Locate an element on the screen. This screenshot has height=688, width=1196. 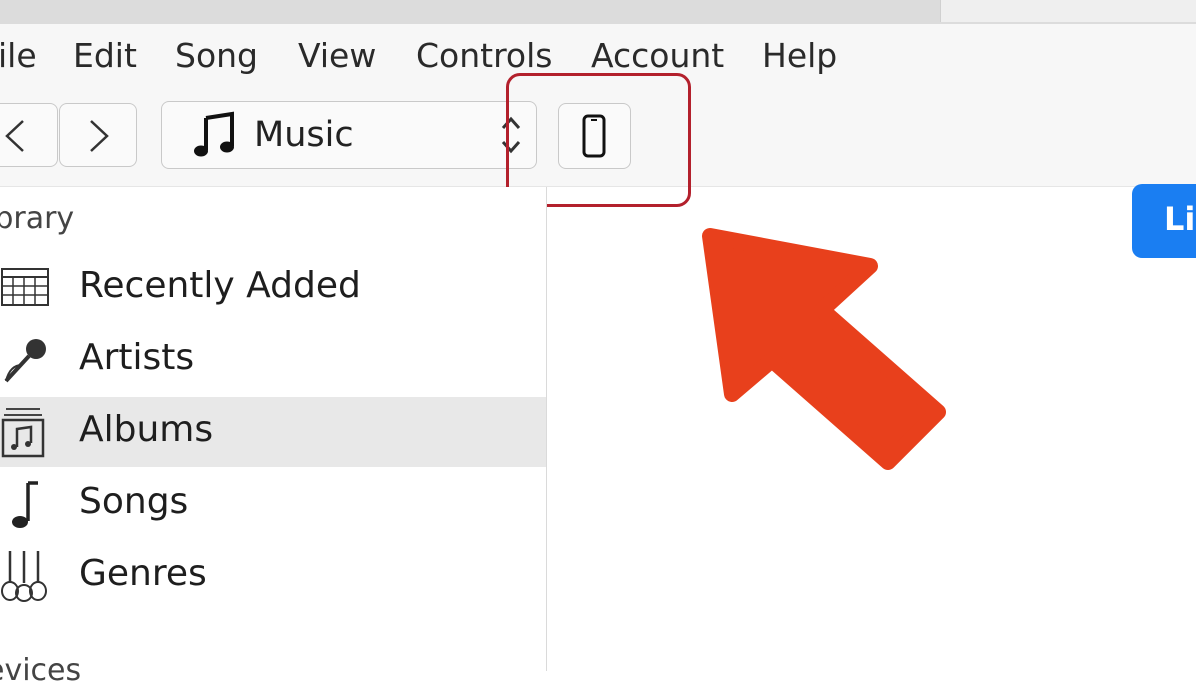
menu-edit: Edit is located at coordinates (105, 55).